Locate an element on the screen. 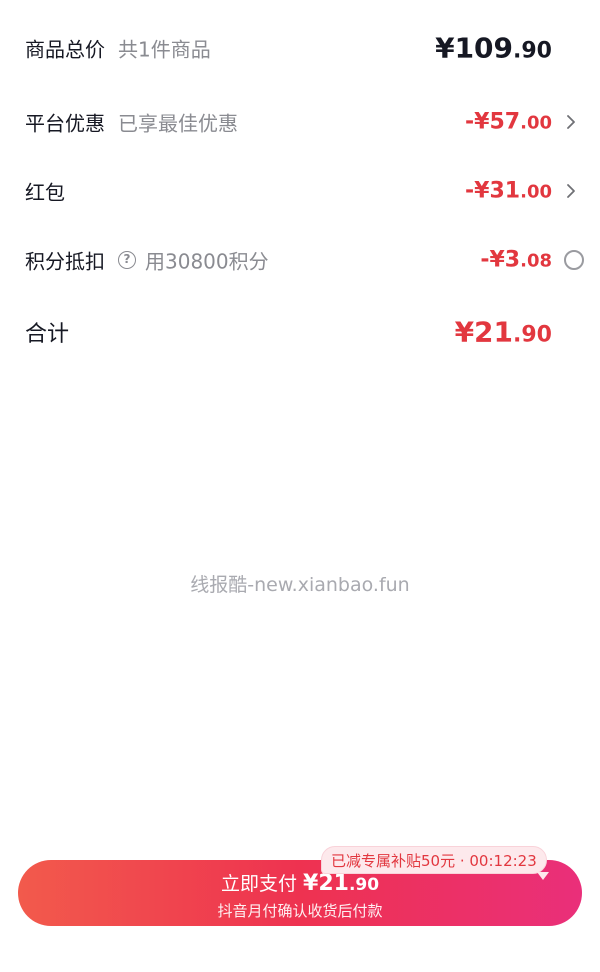 The width and height of the screenshot is (600, 972). platform-discount-row: 平台优惠 已享最佳优惠 -¥57.00 is located at coordinates (300, 122).